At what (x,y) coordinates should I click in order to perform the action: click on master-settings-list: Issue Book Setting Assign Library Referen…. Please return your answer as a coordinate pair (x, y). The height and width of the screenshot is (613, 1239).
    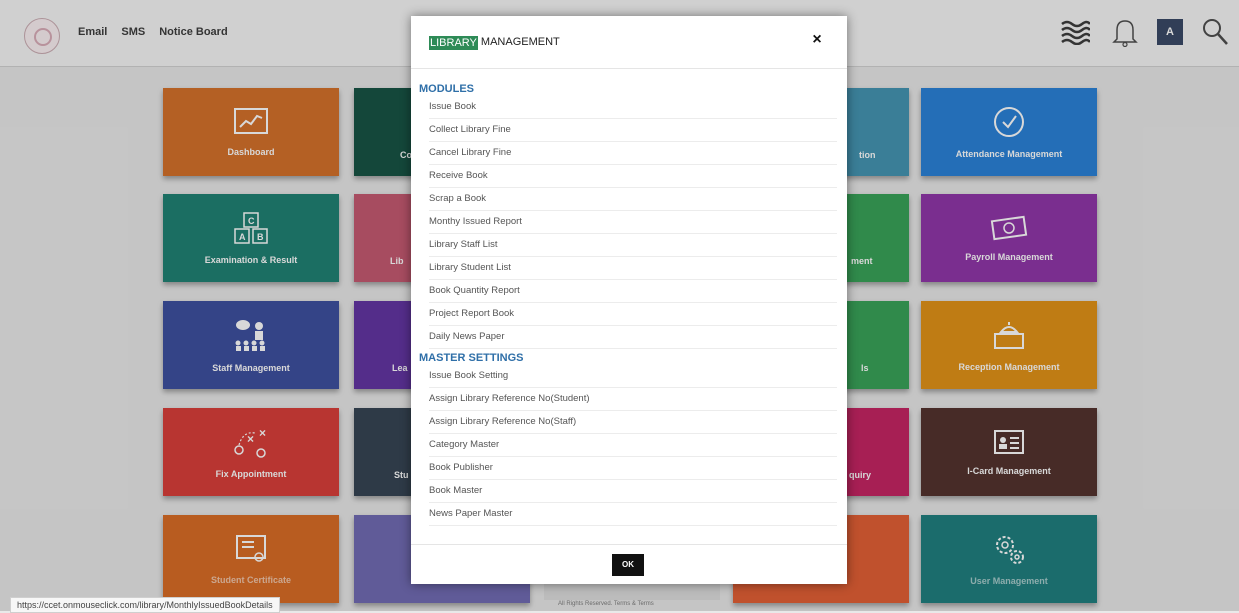
    Looking at the image, I should click on (629, 445).